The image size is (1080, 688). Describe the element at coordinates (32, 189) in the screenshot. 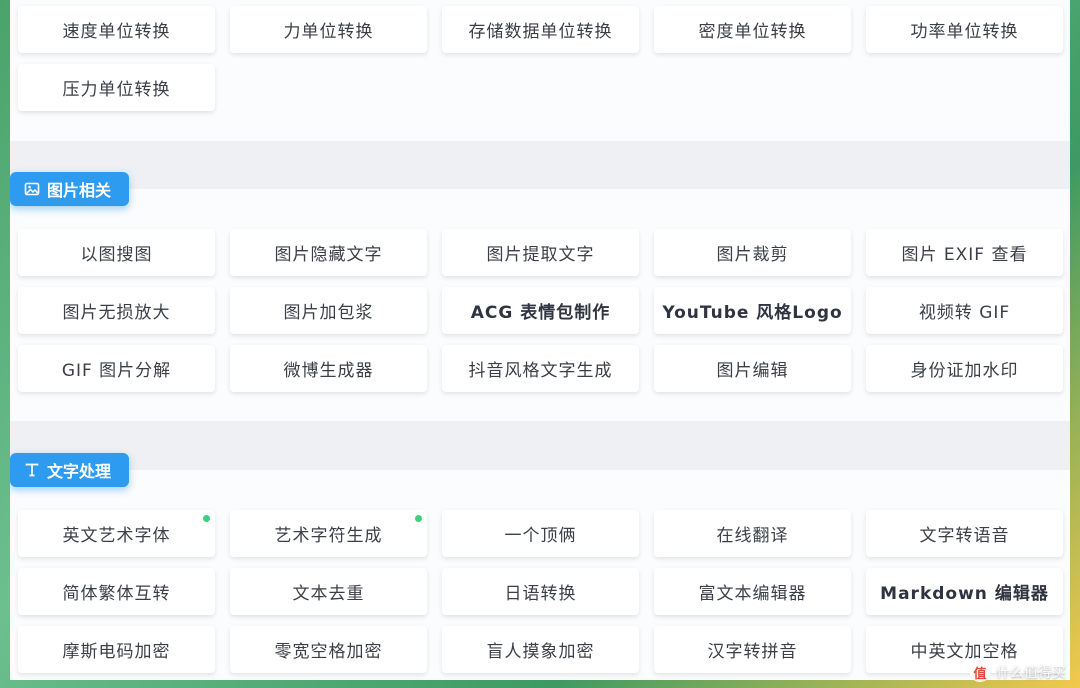

I see `image-icon` at that location.